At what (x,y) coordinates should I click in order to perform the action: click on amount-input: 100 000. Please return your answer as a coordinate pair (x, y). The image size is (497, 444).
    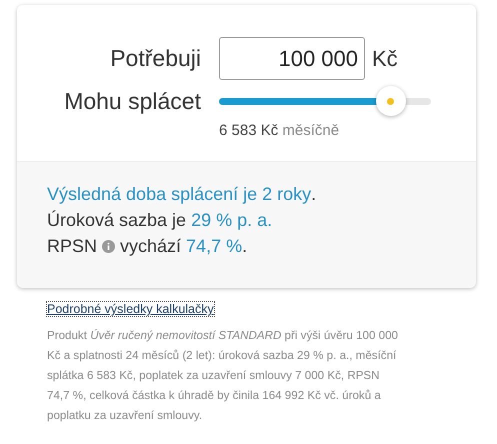
    Looking at the image, I should click on (292, 58).